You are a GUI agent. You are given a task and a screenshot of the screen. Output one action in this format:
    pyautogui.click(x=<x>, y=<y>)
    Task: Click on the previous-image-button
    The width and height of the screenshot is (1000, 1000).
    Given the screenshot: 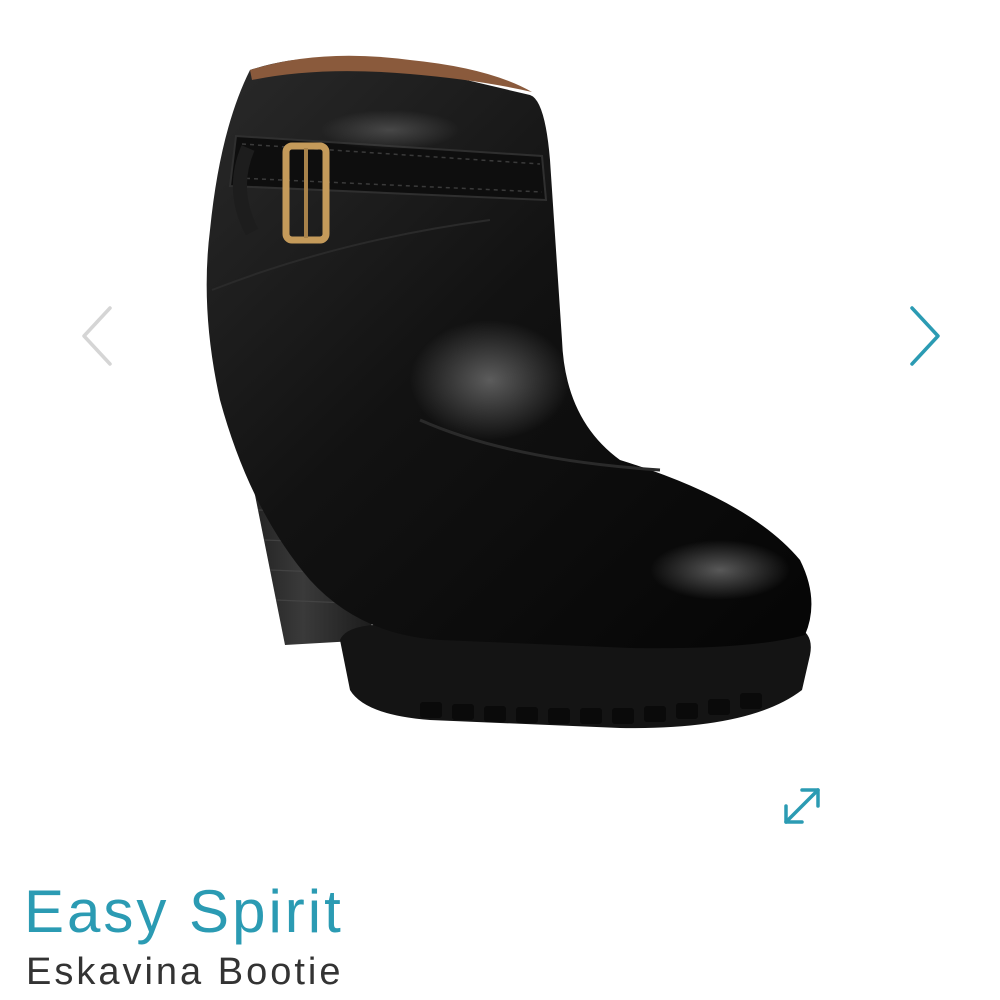 What is the action you would take?
    pyautogui.click(x=98, y=336)
    